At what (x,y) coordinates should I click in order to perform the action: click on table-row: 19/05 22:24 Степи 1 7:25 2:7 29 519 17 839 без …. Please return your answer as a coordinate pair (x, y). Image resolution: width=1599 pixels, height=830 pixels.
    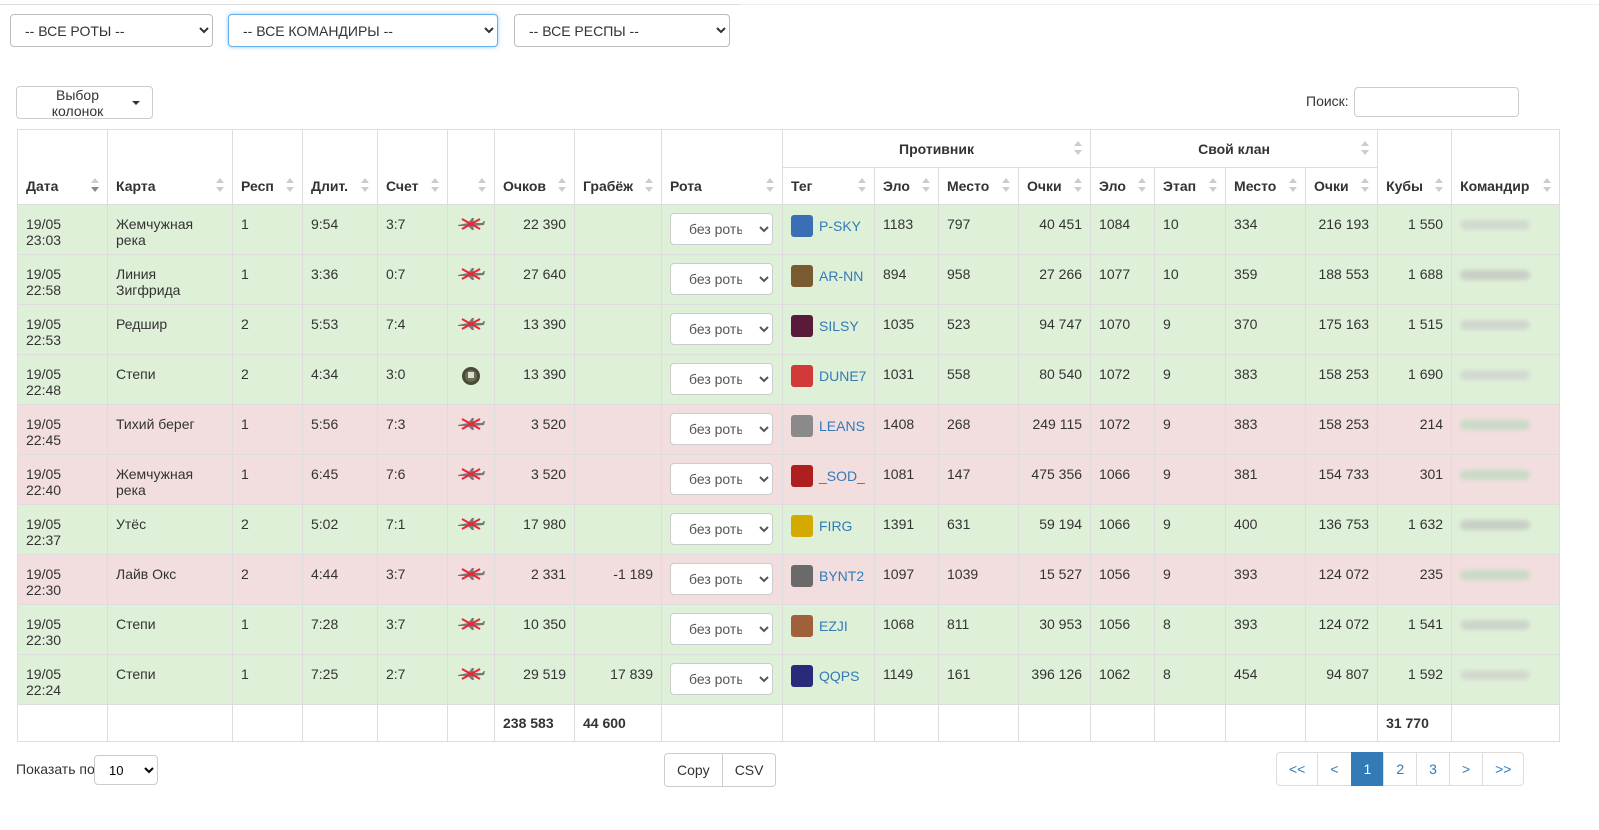
    Looking at the image, I should click on (789, 679).